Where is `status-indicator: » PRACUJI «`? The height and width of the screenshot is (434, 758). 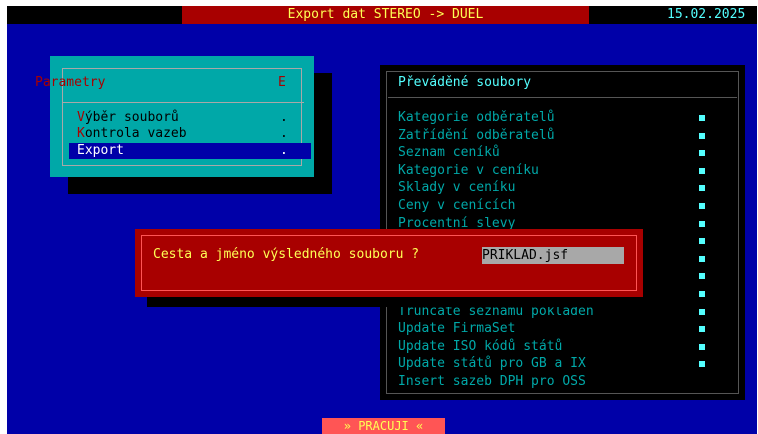
status-indicator: » PRACUJI « is located at coordinates (383, 426).